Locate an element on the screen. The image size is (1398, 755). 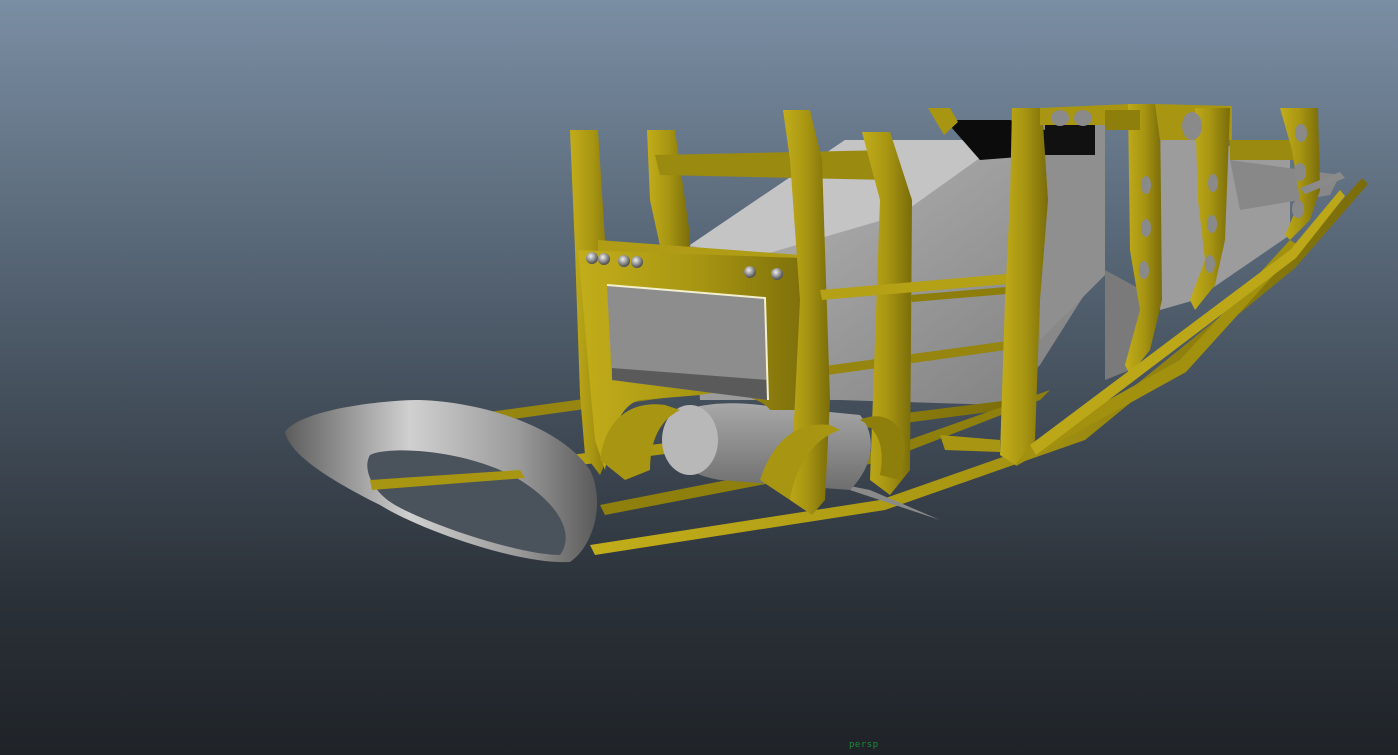
front-air-scoop is located at coordinates (441, 481).